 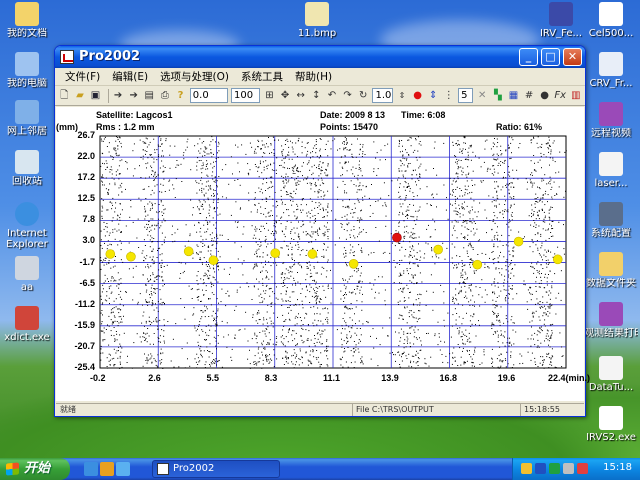 What do you see at coordinates (397, 237) in the screenshot?
I see `highlight-point` at bounding box center [397, 237].